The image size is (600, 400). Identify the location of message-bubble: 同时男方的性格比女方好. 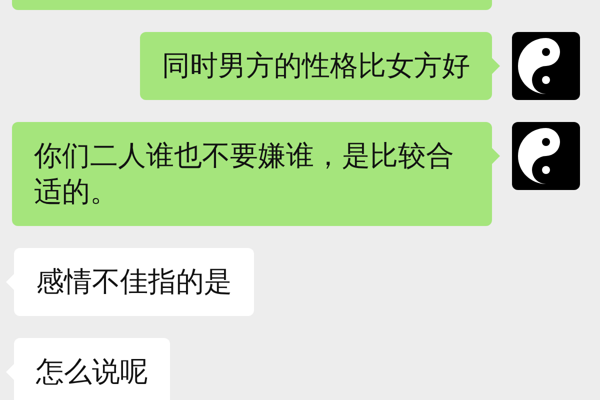
(316, 66).